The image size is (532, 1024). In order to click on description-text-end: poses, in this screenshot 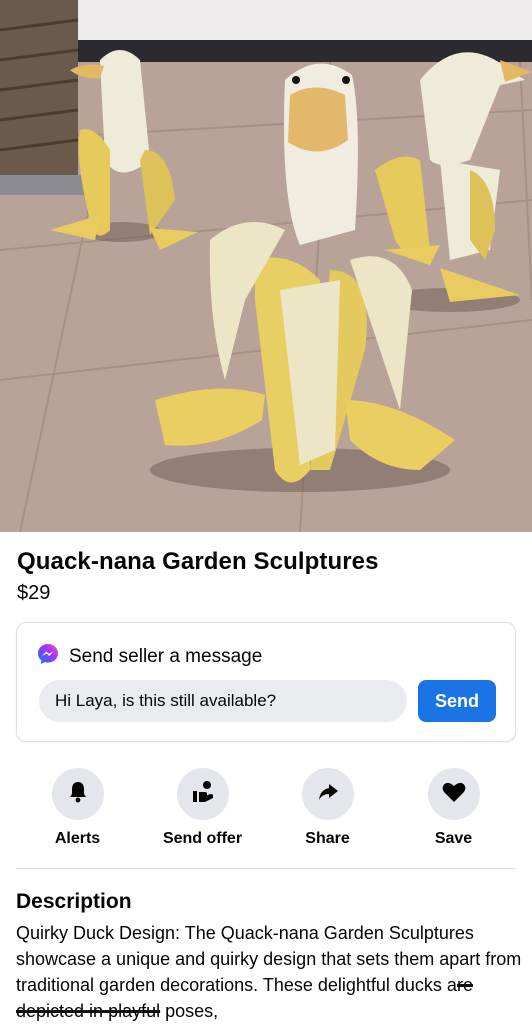, I will do `click(189, 1011)`.